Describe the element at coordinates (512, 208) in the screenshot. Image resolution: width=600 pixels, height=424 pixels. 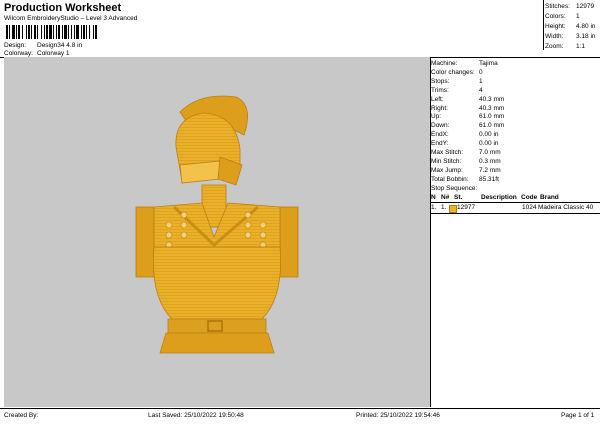
I see `stop-row: 1. 1. 12977 1024 Madeira Classic 40` at that location.